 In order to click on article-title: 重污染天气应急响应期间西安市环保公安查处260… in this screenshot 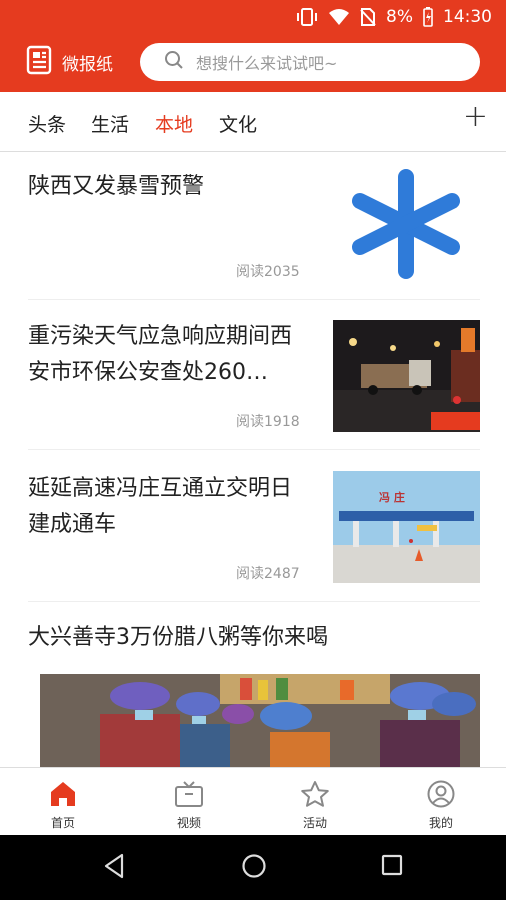, I will do `click(160, 354)`.